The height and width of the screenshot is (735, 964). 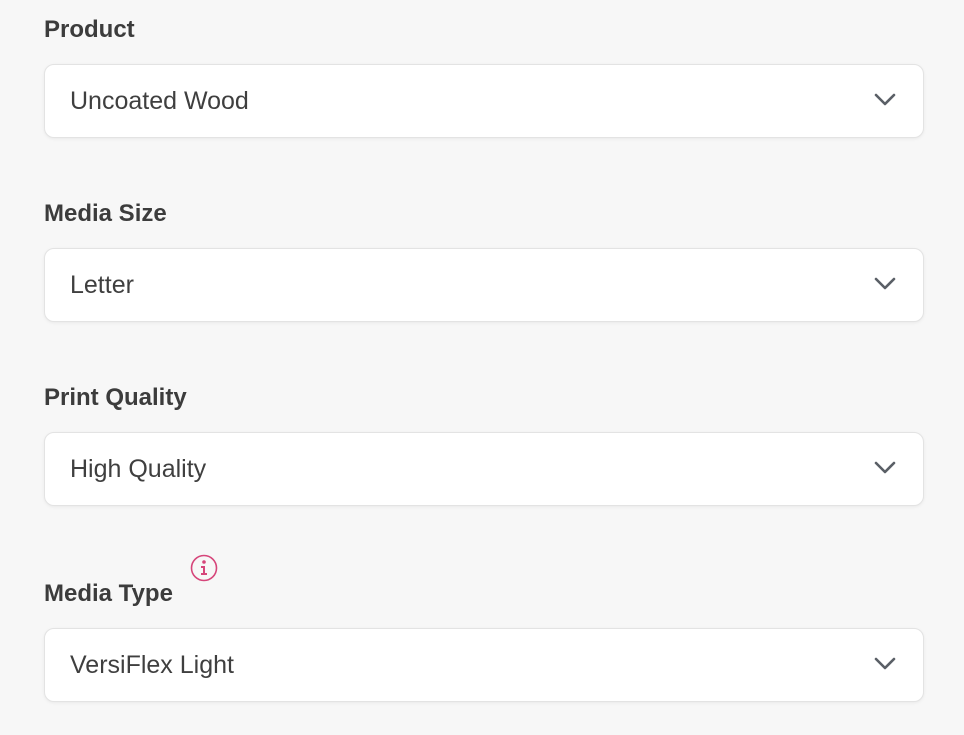 I want to click on media-size-label: Media Size, so click(x=105, y=213).